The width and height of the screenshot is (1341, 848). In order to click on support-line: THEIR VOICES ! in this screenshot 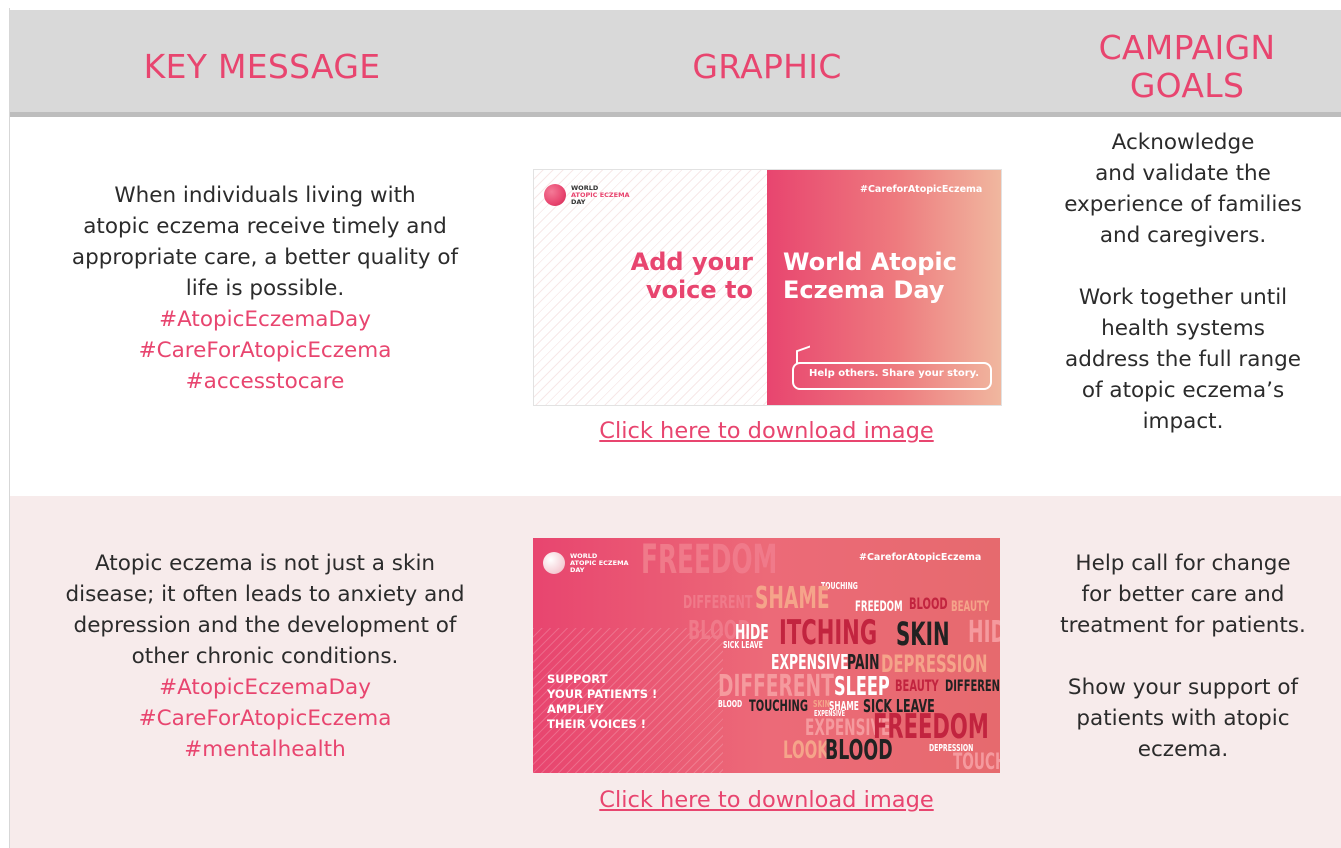, I will do `click(597, 724)`.